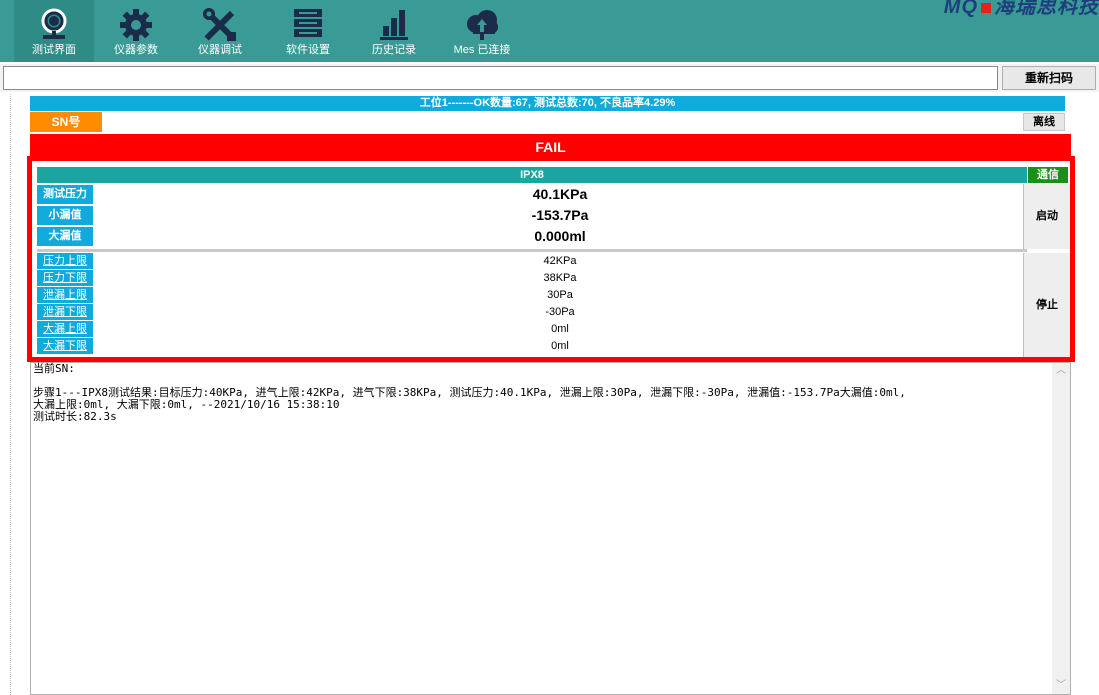 The width and height of the screenshot is (1099, 695). I want to click on scan-bar: 重新扫码, so click(549, 78).